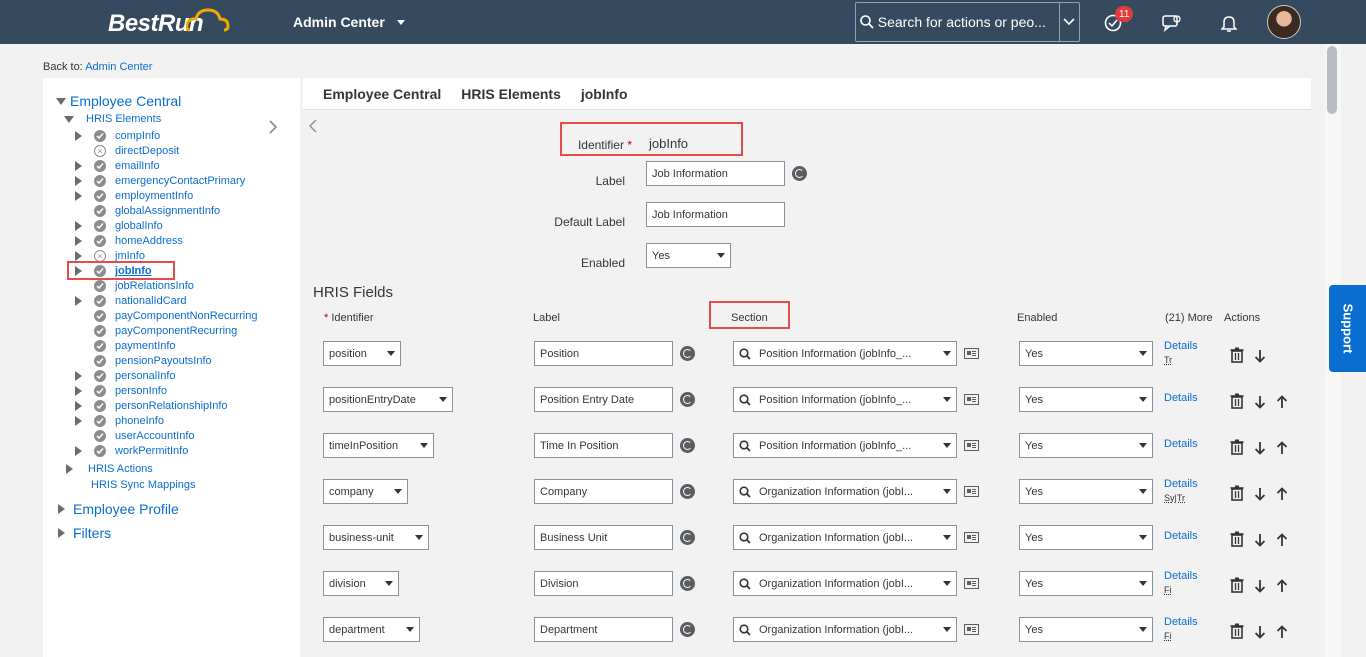 The height and width of the screenshot is (657, 1366). What do you see at coordinates (134, 196) in the screenshot?
I see `tree-item: employmentInfo` at bounding box center [134, 196].